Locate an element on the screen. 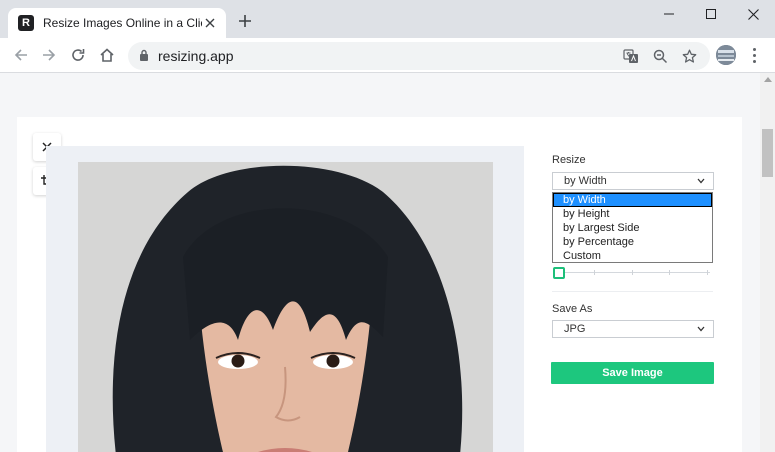 The height and width of the screenshot is (452, 775). lock-icon is located at coordinates (144, 57).